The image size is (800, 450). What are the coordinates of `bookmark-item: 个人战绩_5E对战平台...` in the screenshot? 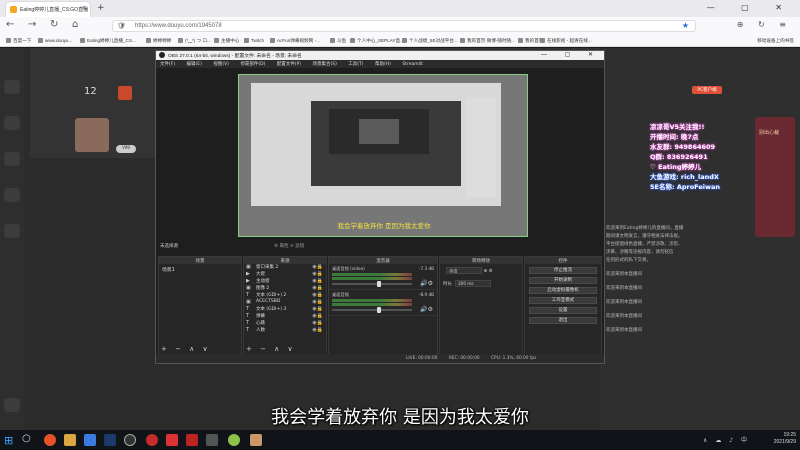 It's located at (430, 41).